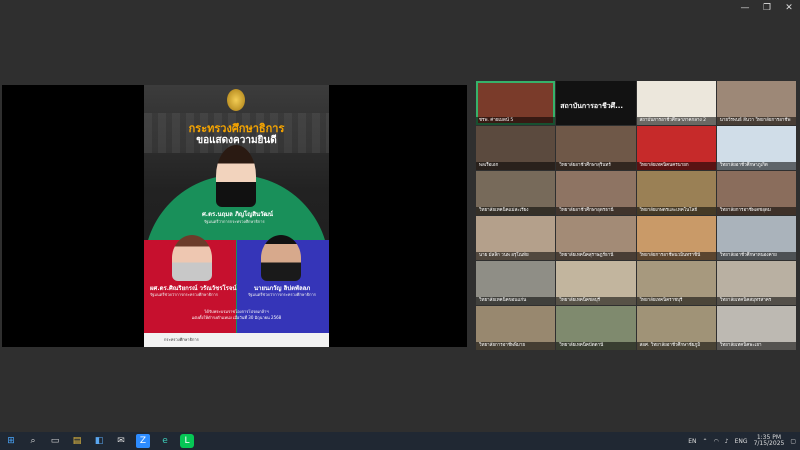  I want to click on participant-tile: วิทยาลัยเทคนิคสมุทรสาคร, so click(756, 283).